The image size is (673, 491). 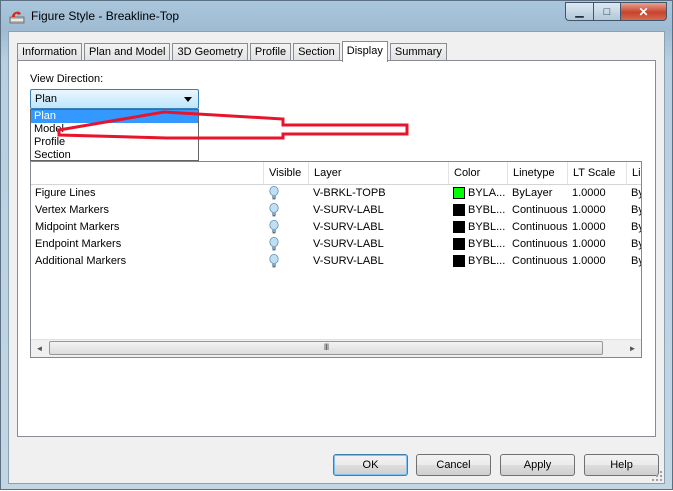 I want to click on view-direction-label: View Direction:, so click(x=67, y=79).